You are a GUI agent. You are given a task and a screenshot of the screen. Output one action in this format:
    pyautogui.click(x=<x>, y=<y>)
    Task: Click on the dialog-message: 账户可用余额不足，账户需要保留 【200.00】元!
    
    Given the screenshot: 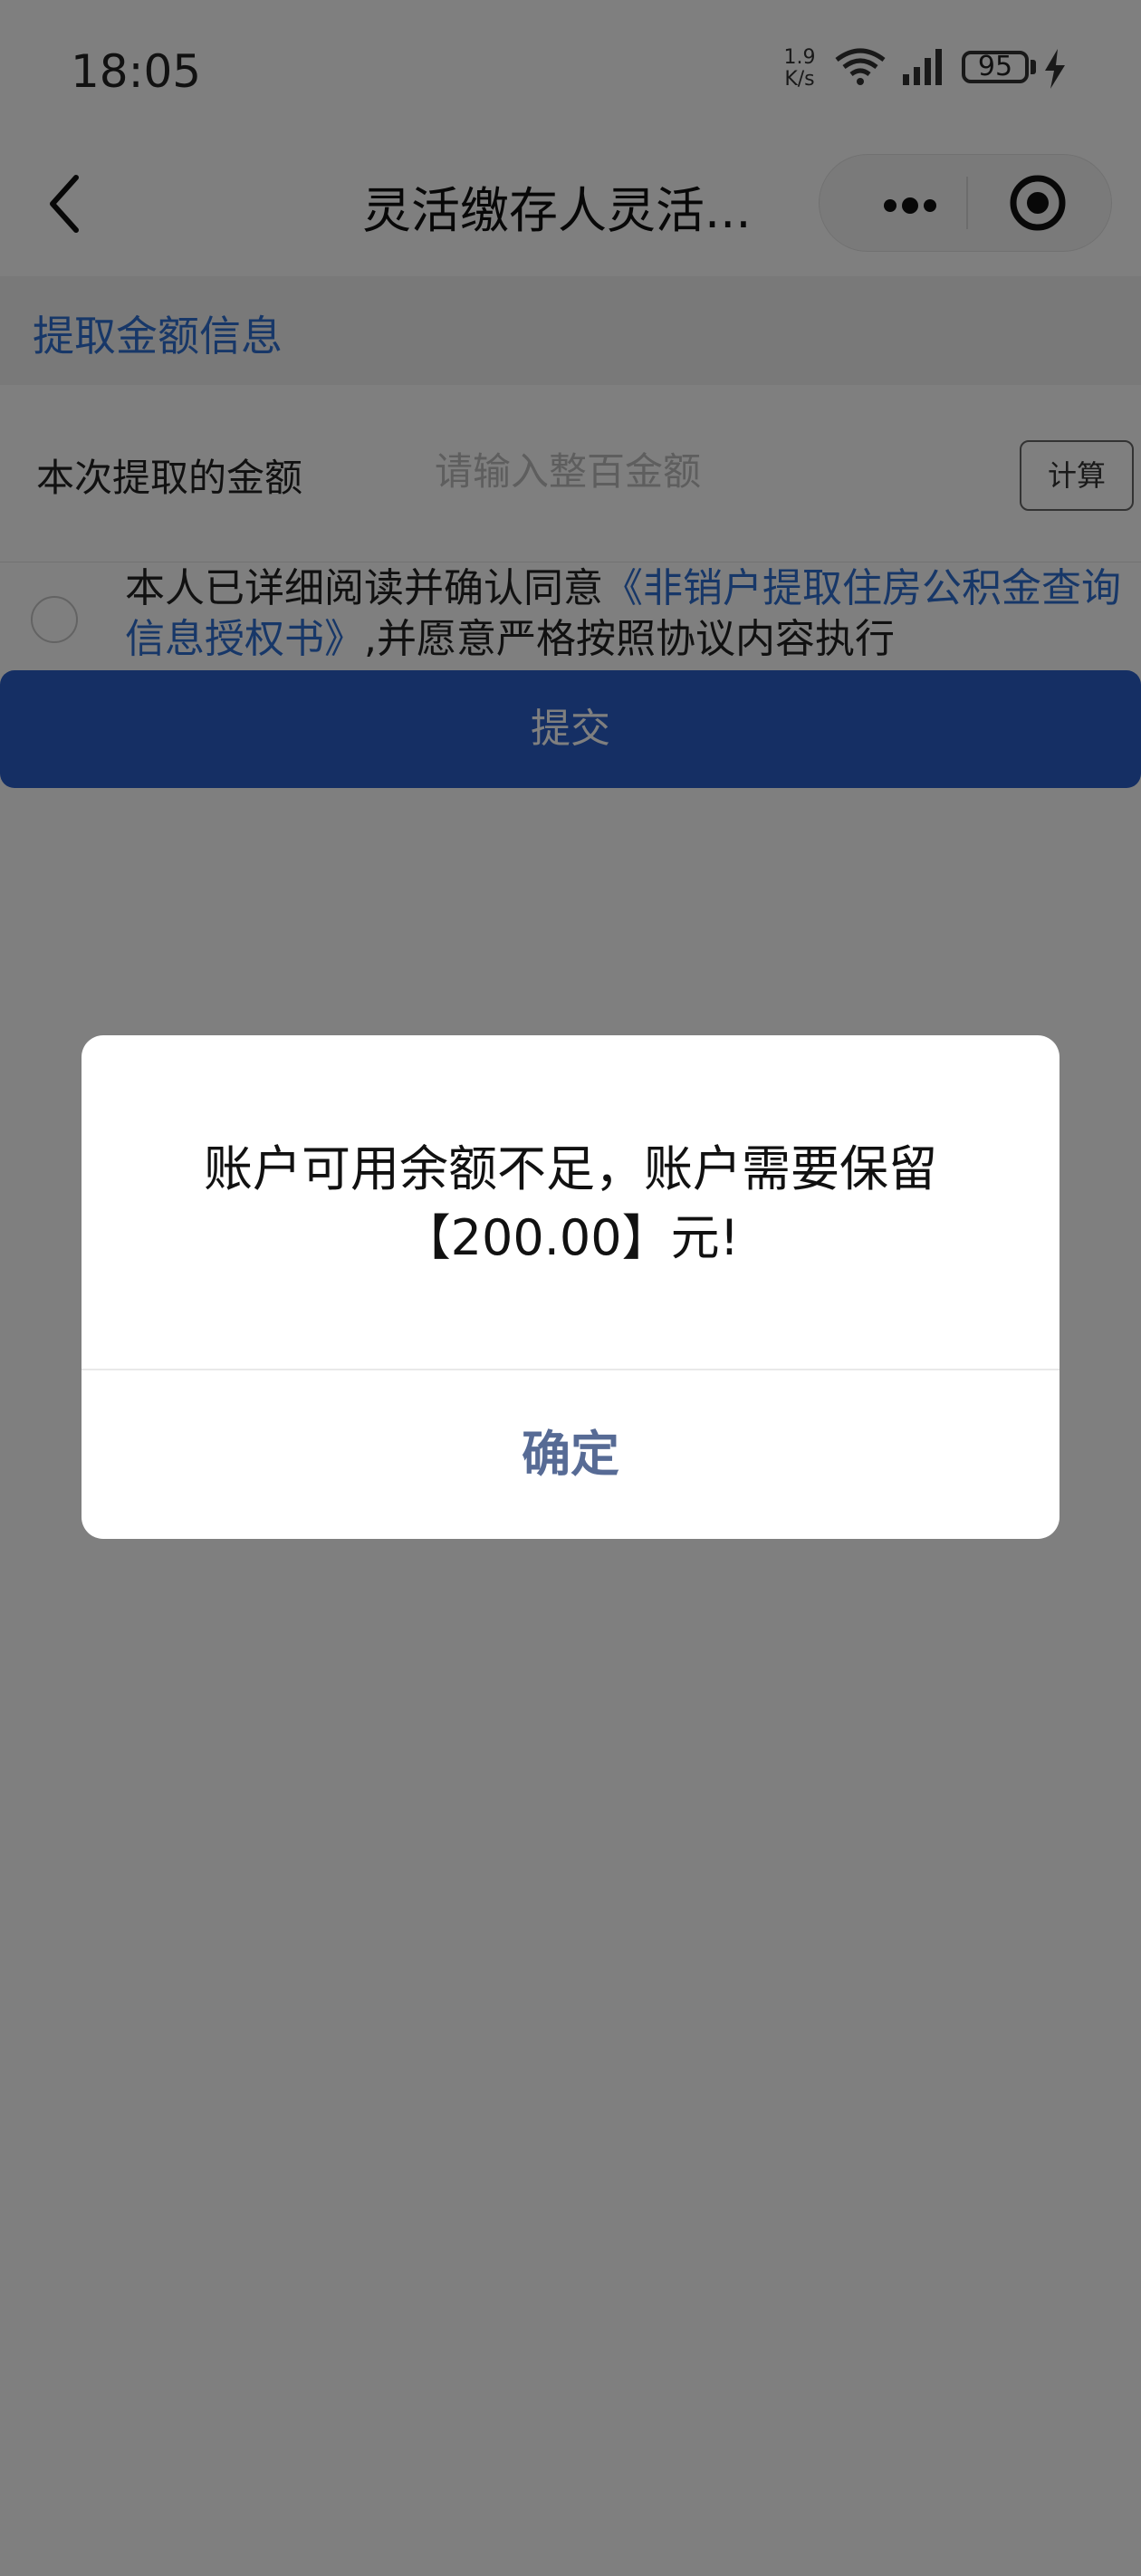 What is the action you would take?
    pyautogui.click(x=570, y=1204)
    